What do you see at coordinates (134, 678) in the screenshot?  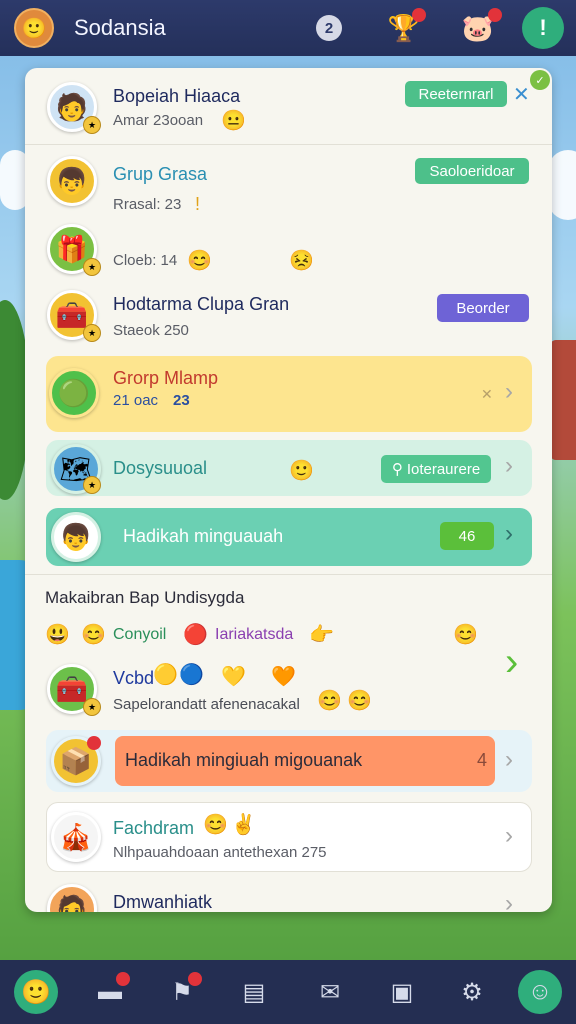 I see `section-row-name: Vcbd` at bounding box center [134, 678].